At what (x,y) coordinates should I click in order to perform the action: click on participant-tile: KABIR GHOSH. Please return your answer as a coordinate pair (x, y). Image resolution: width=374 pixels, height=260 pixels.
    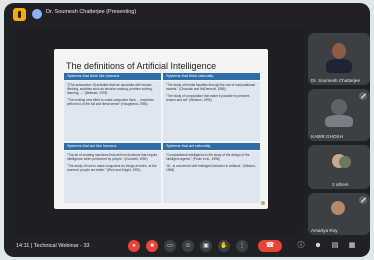
    Looking at the image, I should click on (339, 115).